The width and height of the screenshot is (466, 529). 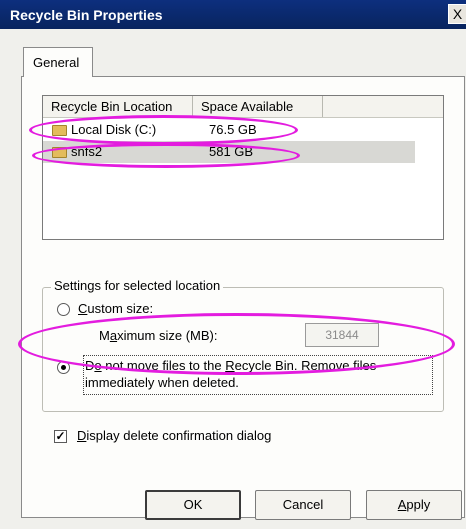 I want to click on no-move-radio, so click(x=63, y=367).